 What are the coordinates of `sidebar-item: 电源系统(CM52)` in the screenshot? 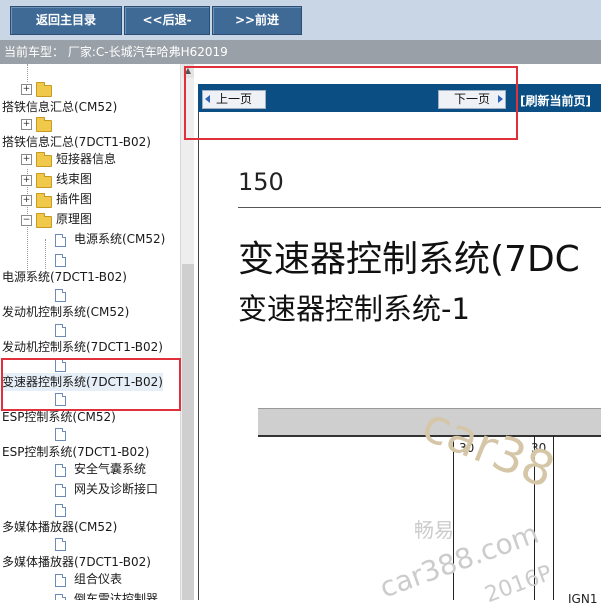 It's located at (119, 239).